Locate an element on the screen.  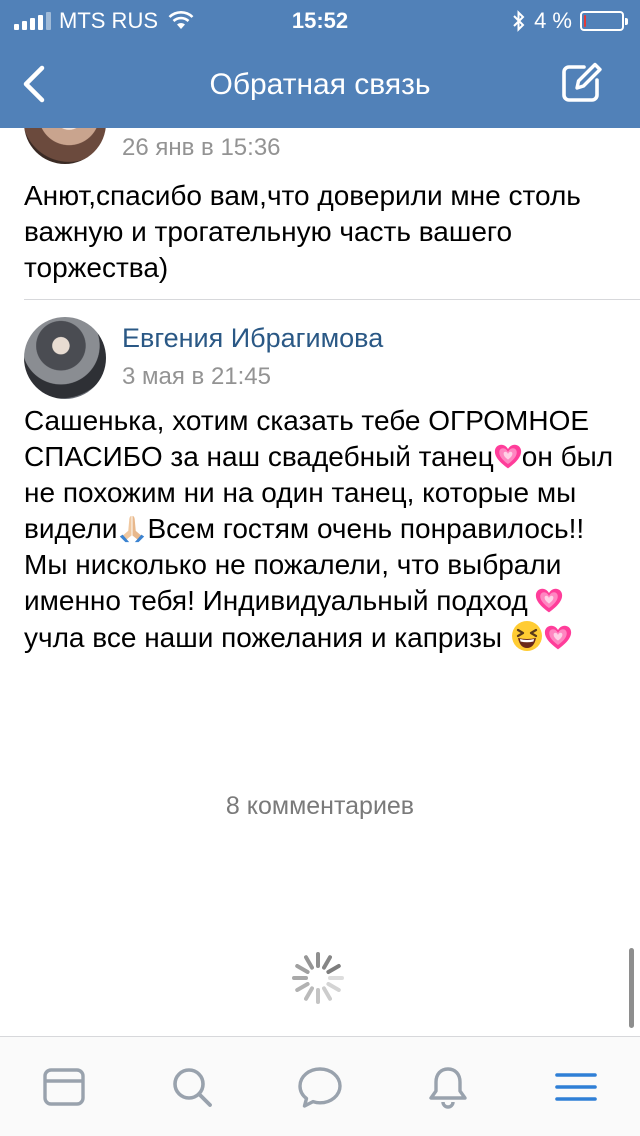
menu-icon is located at coordinates (576, 1087).